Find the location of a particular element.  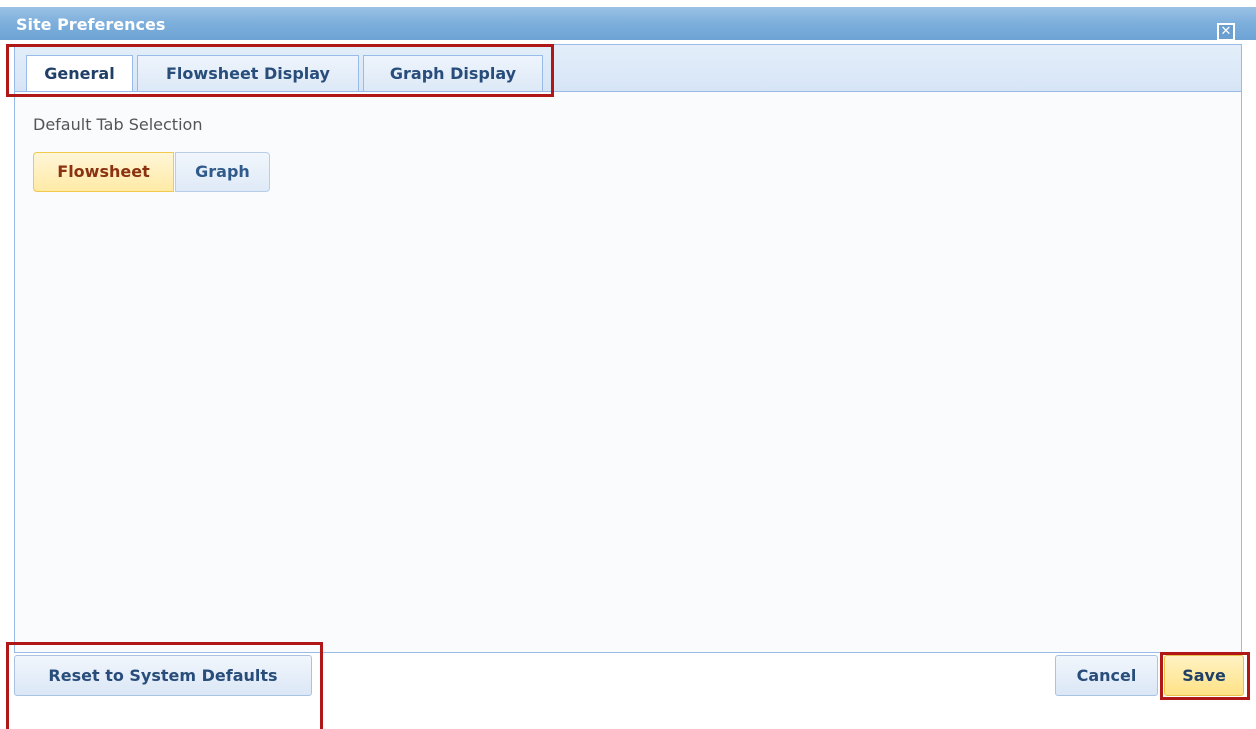

dialog-title: Site Preferences is located at coordinates (91, 24).